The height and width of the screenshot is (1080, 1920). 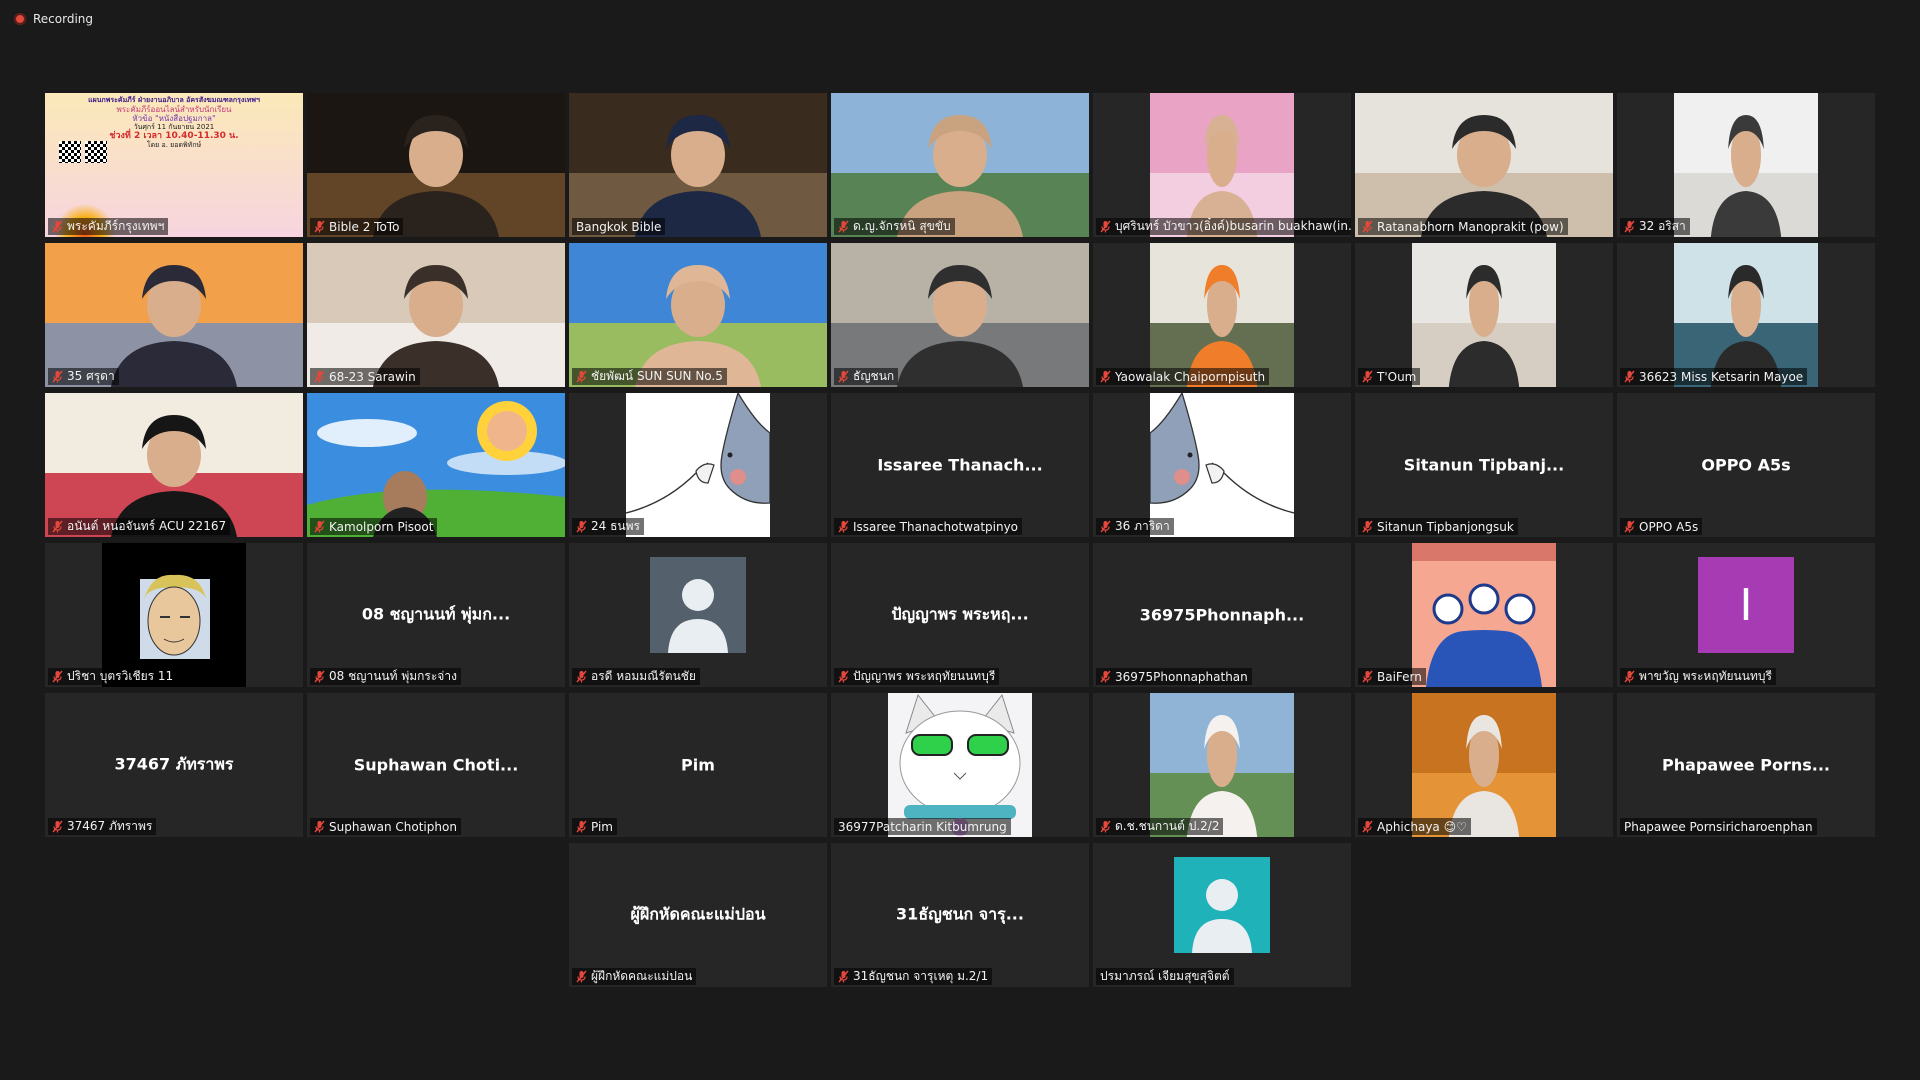 What do you see at coordinates (642, 976) in the screenshot?
I see `participant-name: ผู้ฝึกหัดคณะแม่ปอน` at bounding box center [642, 976].